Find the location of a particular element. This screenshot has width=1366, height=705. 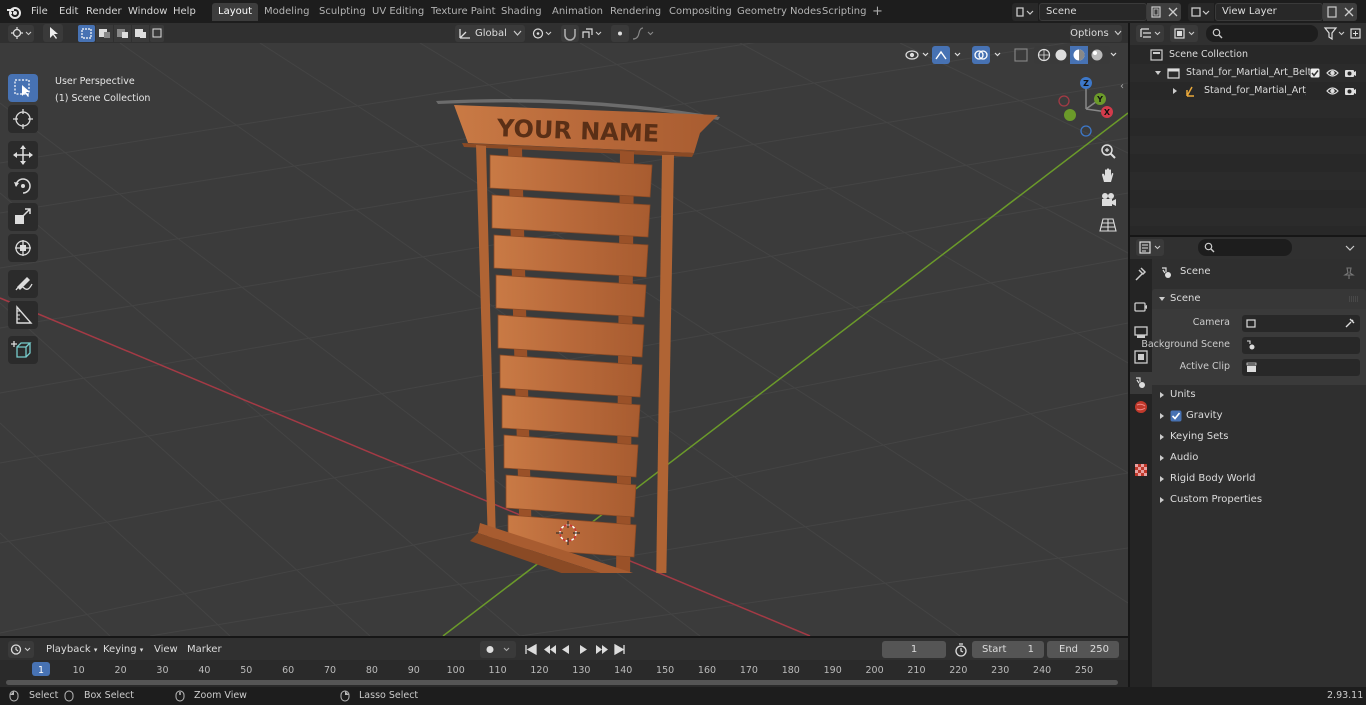

tab-uv-editing: UV Editing is located at coordinates (398, 12).